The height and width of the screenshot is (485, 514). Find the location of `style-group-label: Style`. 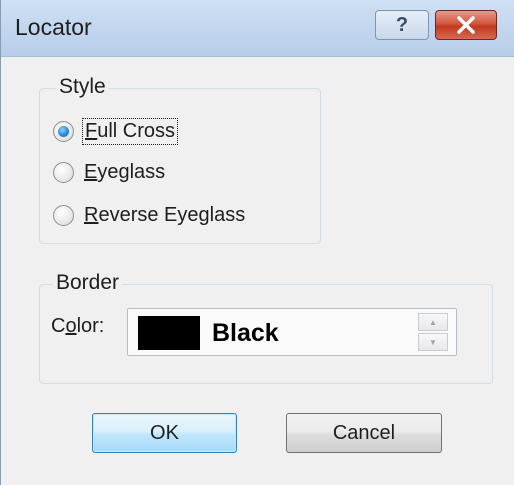

style-group-label: Style is located at coordinates (82, 87).